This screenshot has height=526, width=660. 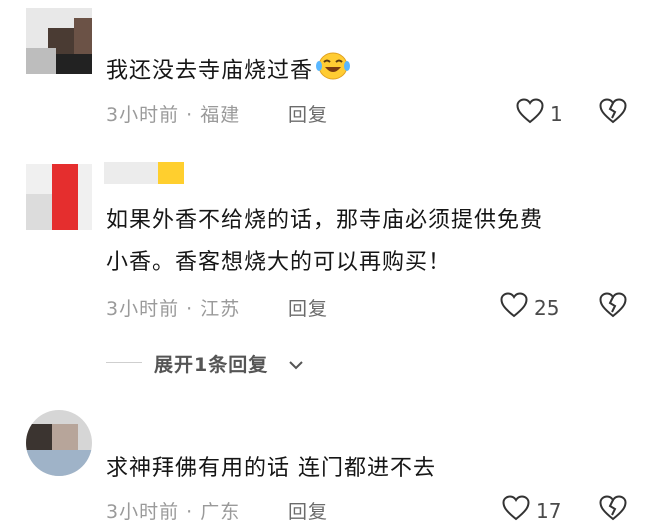 I want to click on like-button: 1, so click(x=539, y=113).